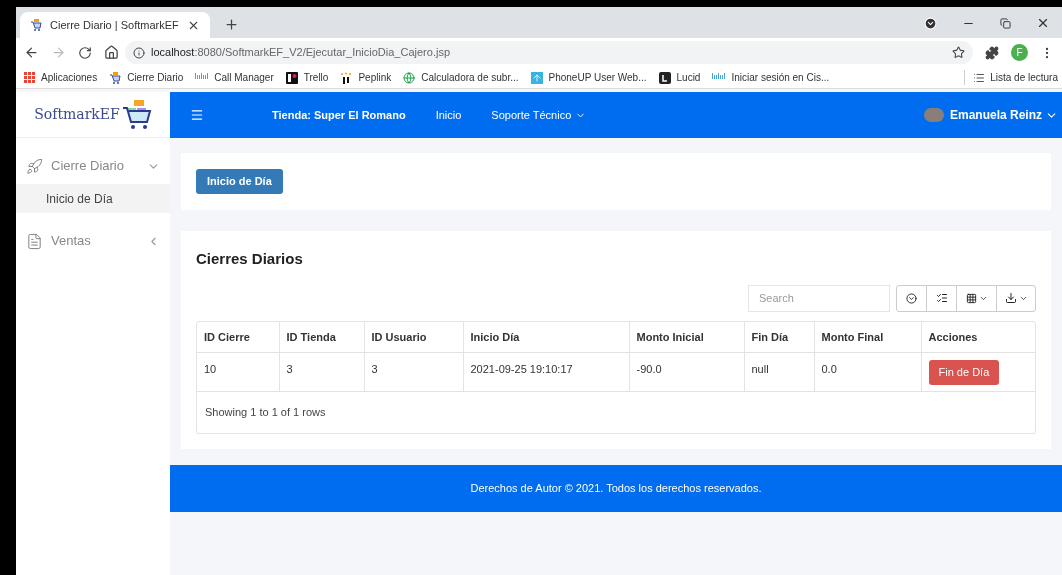 The height and width of the screenshot is (575, 1062). I want to click on table-cell: 2021-09-25 19:10:17, so click(546, 372).